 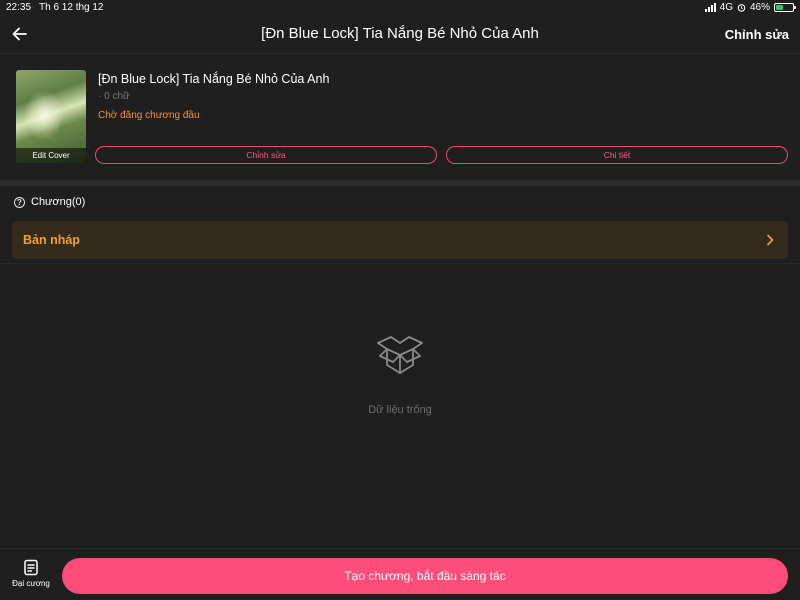 What do you see at coordinates (71, 7) in the screenshot?
I see `status-date: Th 6 12 thg 12` at bounding box center [71, 7].